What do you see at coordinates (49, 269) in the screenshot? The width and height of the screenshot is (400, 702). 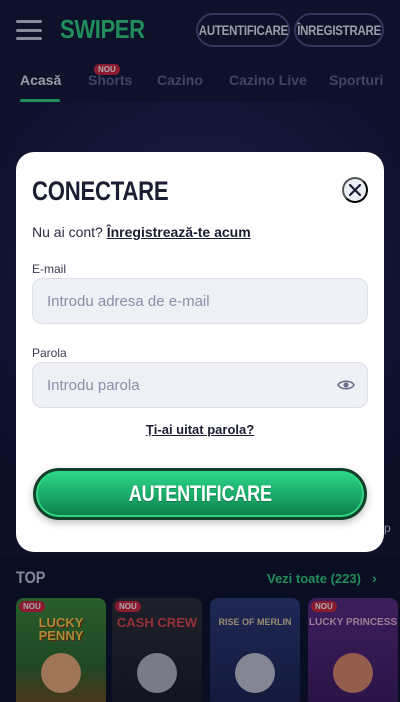 I see `email-label: E-mail` at bounding box center [49, 269].